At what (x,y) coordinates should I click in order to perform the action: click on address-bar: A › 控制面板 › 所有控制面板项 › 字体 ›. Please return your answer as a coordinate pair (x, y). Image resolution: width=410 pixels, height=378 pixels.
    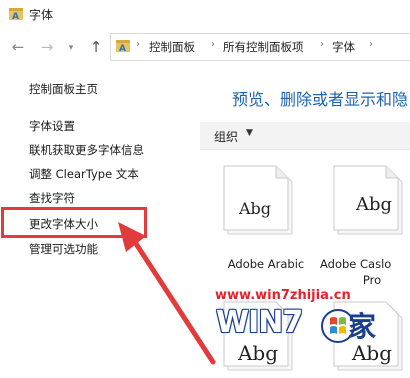
    Looking at the image, I should click on (260, 47).